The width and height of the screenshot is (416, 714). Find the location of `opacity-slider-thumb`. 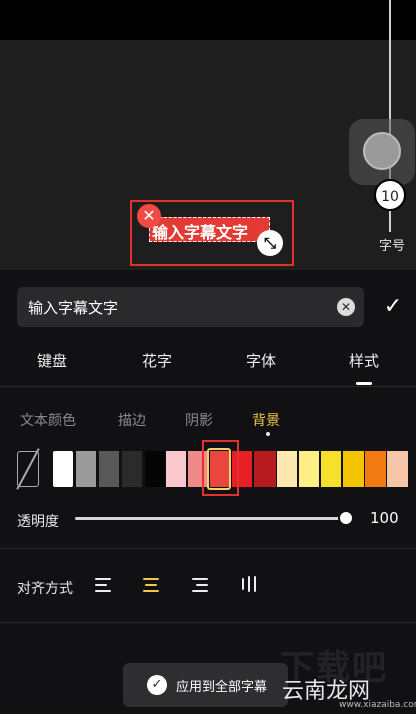

opacity-slider-thumb is located at coordinates (346, 518).